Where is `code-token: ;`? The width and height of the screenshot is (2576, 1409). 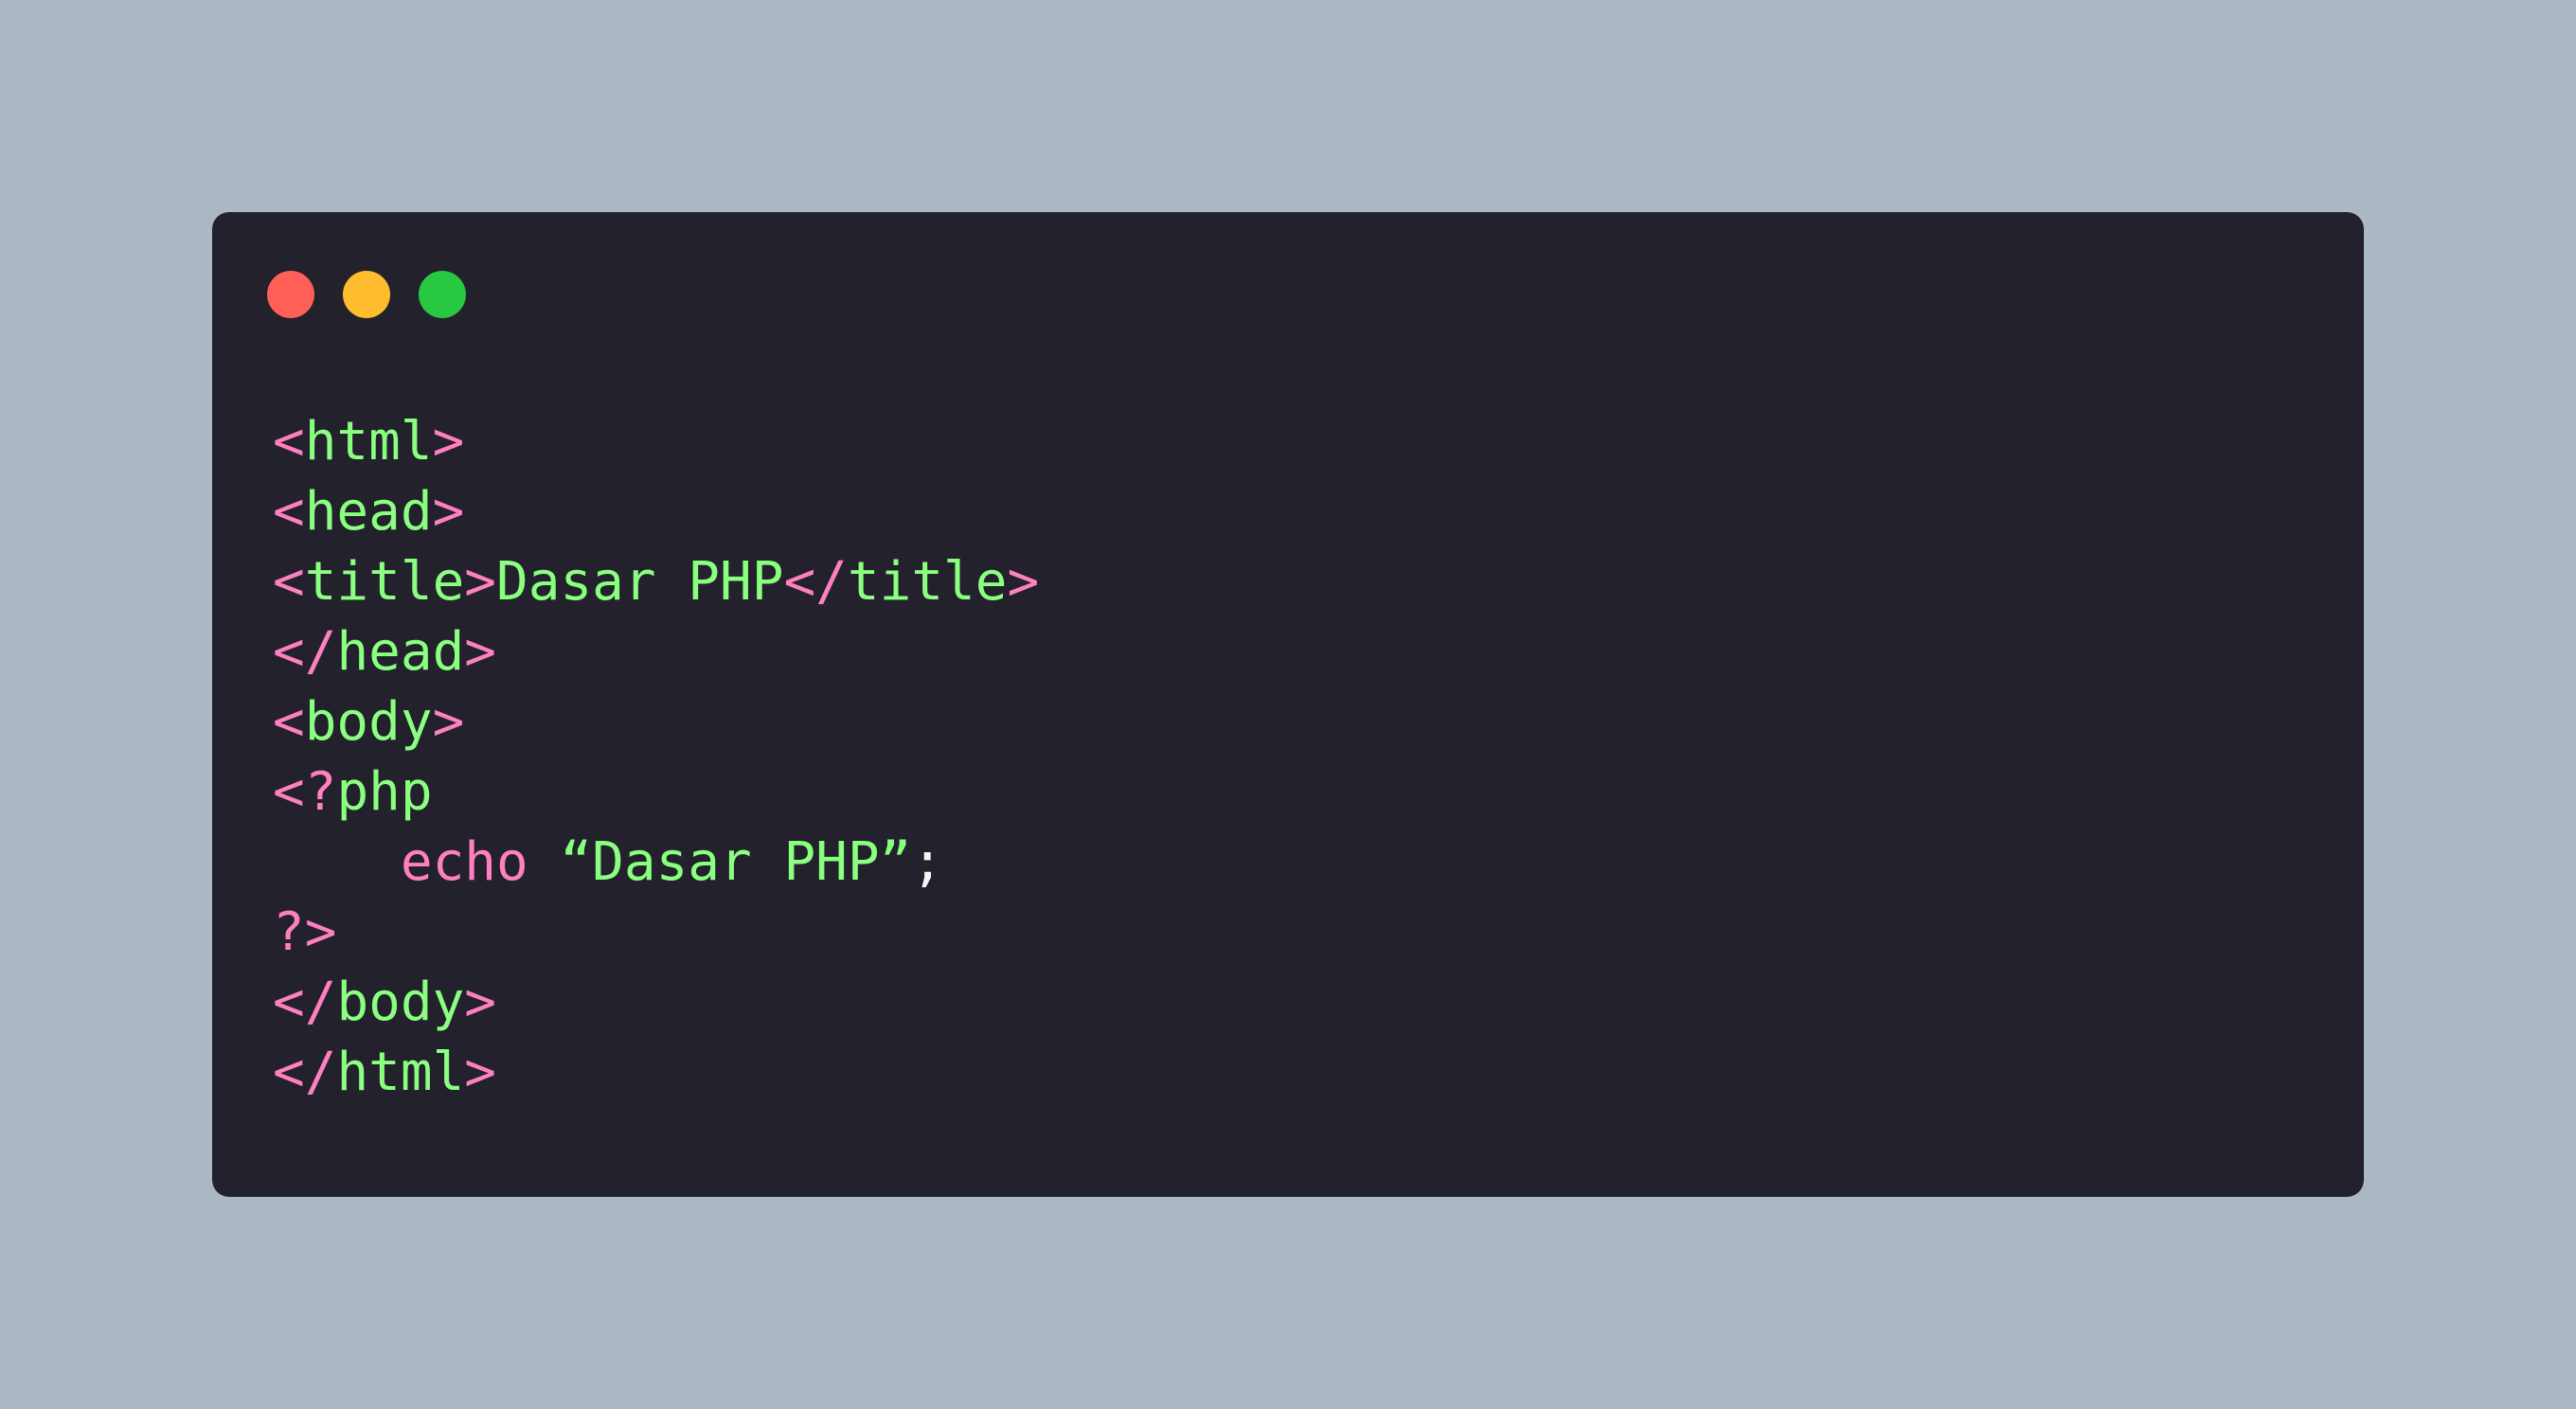
code-token: ; is located at coordinates (927, 862).